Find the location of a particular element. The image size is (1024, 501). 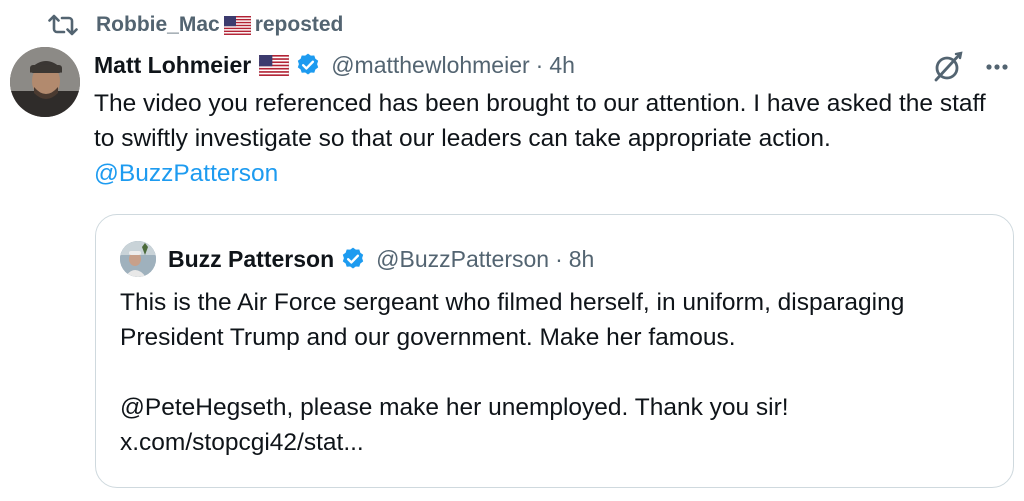

repost-icon is located at coordinates (65, 25).